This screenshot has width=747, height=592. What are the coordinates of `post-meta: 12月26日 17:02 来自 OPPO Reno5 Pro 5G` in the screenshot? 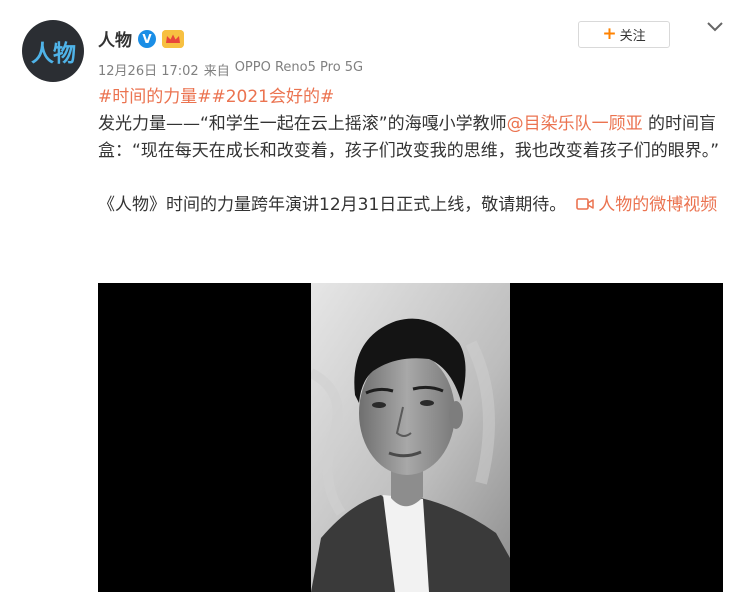 It's located at (230, 69).